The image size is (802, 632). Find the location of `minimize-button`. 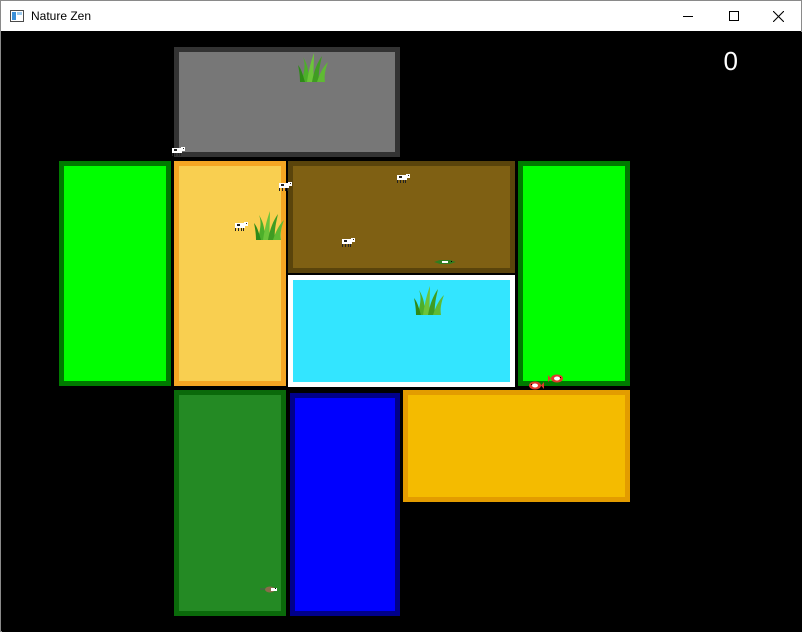

minimize-button is located at coordinates (688, 16).